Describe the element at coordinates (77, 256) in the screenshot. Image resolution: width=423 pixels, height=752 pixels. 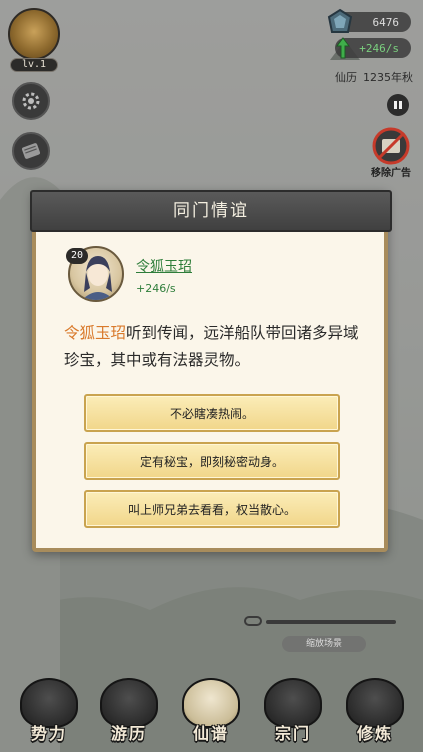
I see `character-level-badge: 20` at that location.